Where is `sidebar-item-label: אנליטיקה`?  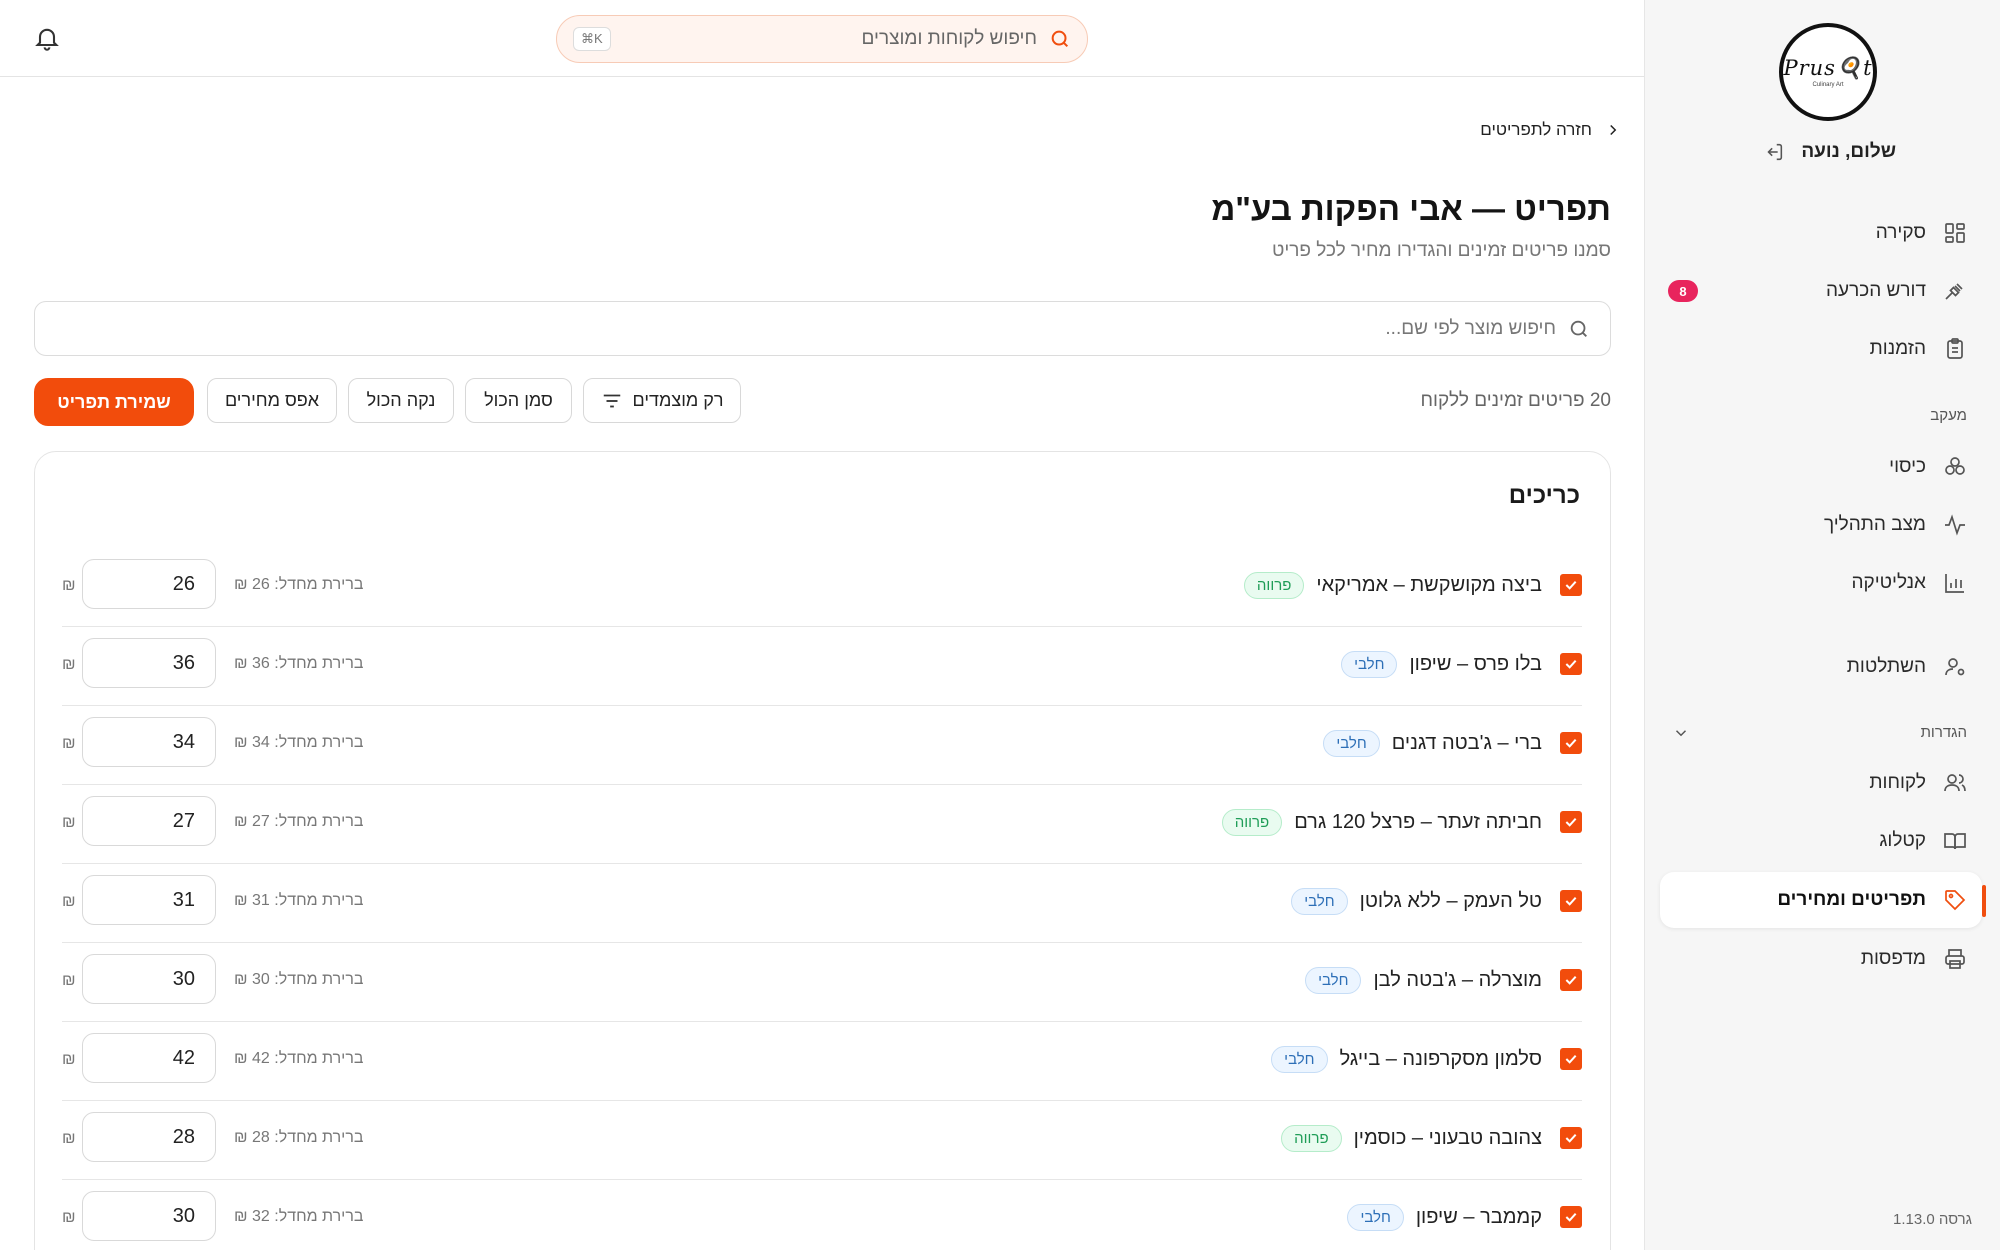 sidebar-item-label: אנליטיקה is located at coordinates (1888, 582).